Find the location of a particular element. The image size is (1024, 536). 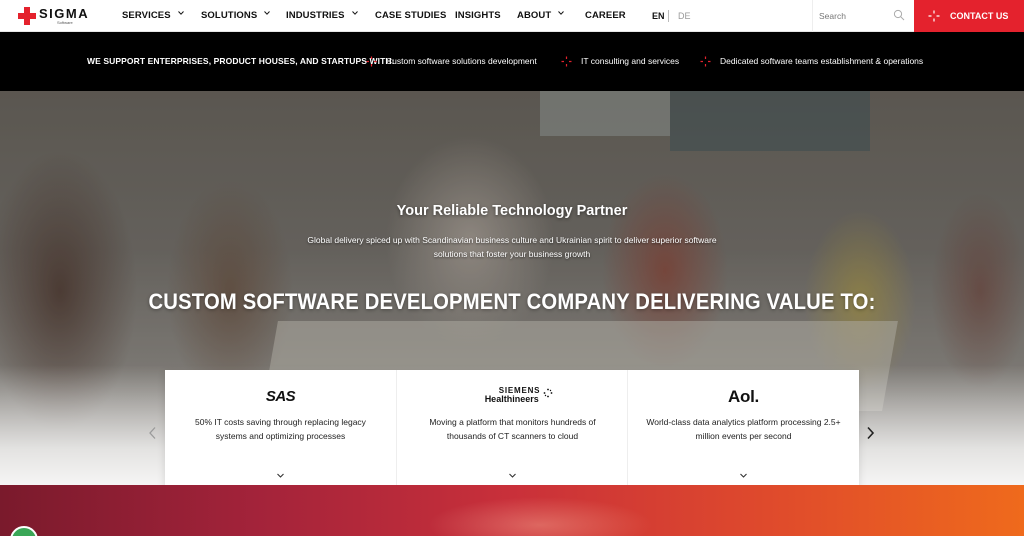

band-photo-shade is located at coordinates (540, 510).